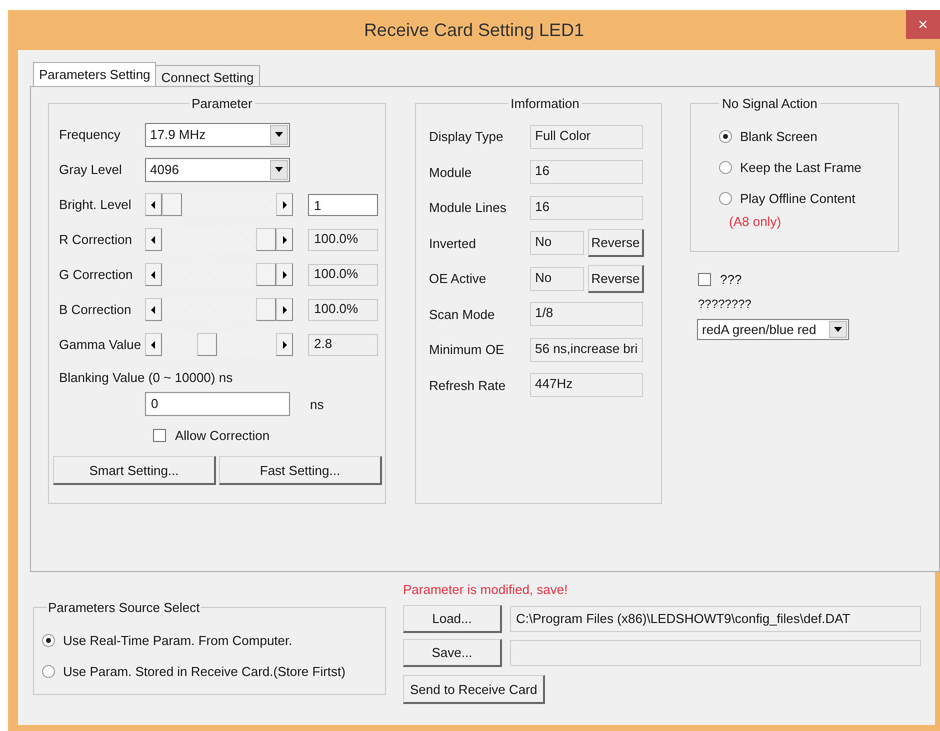 The image size is (940, 731). I want to click on dropdown-value: 17.9 MHz, so click(178, 134).